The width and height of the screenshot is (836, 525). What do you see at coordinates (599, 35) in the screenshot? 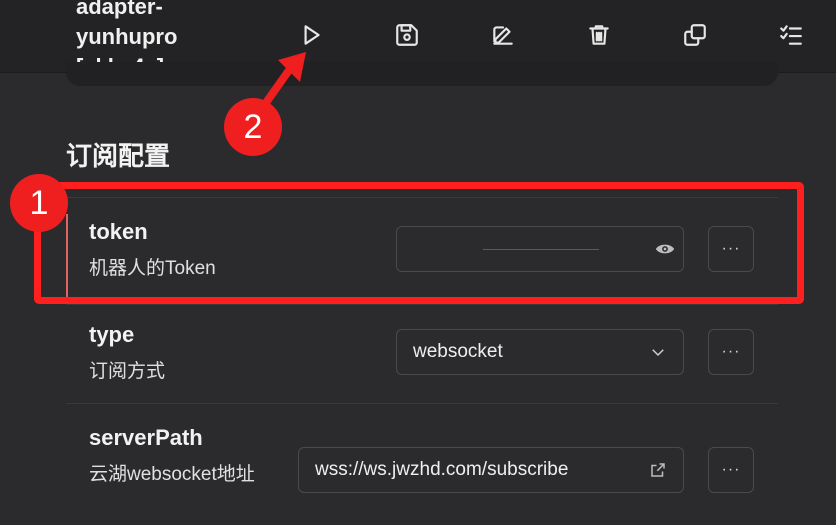
I see `delete-icon` at bounding box center [599, 35].